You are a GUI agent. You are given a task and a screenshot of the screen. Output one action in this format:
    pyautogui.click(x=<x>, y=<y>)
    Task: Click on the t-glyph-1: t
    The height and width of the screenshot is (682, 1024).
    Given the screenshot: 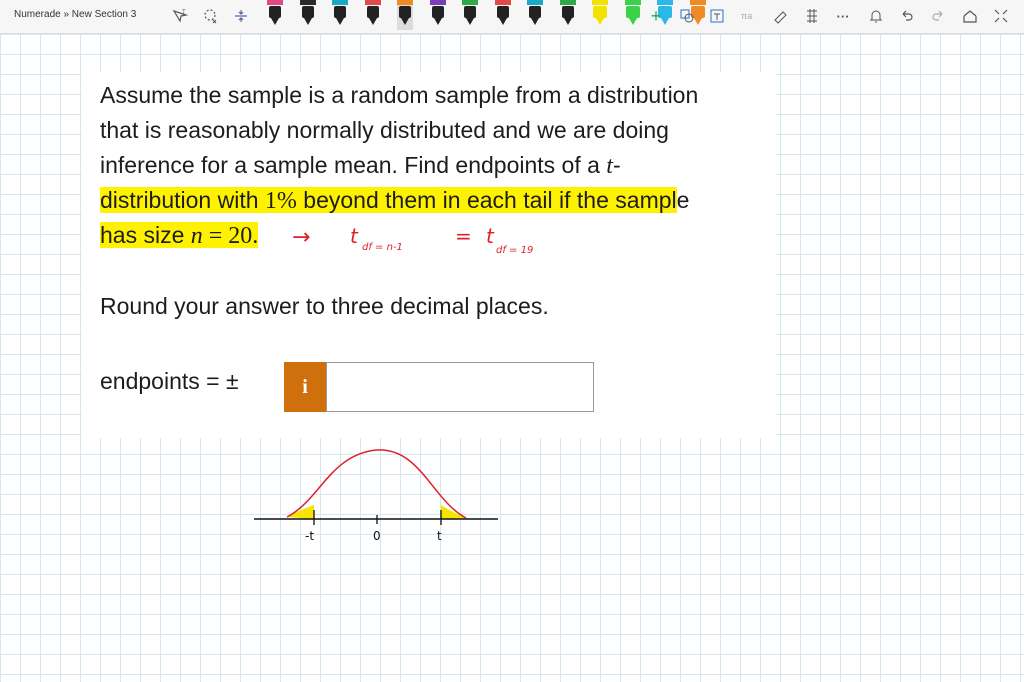 What is the action you would take?
    pyautogui.click(x=354, y=236)
    